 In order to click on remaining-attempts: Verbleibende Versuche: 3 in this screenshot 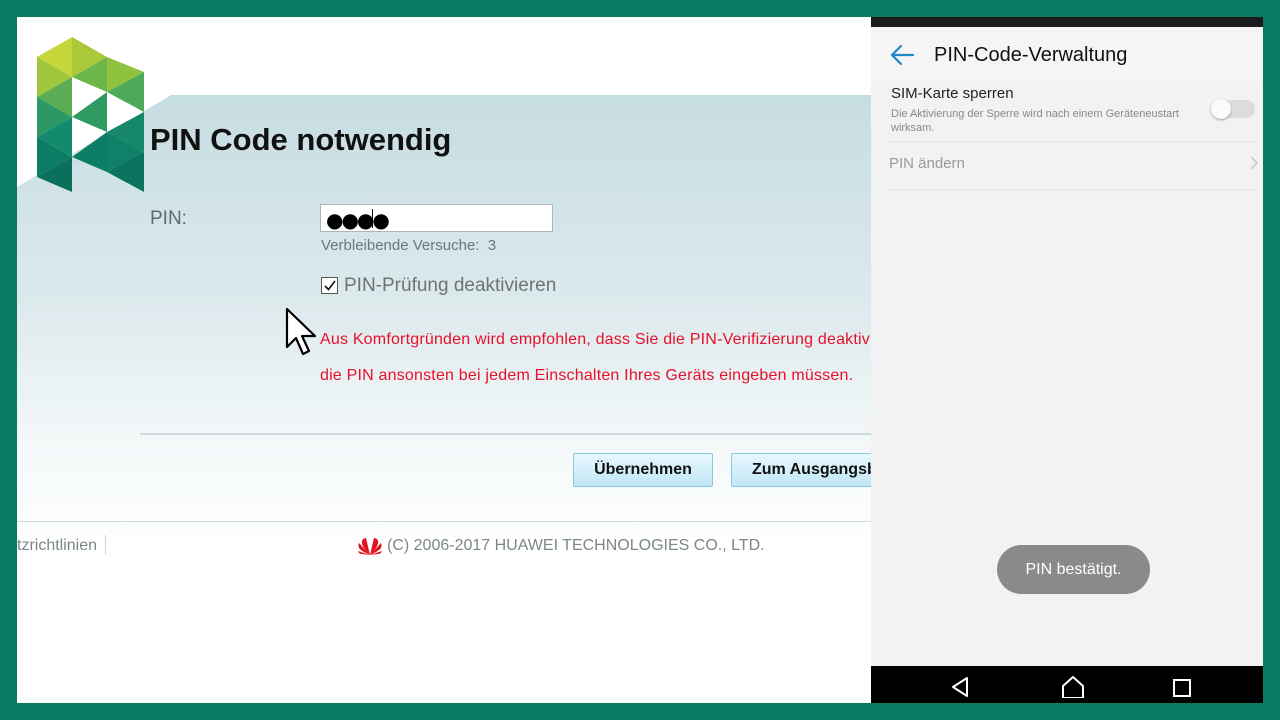, I will do `click(408, 245)`.